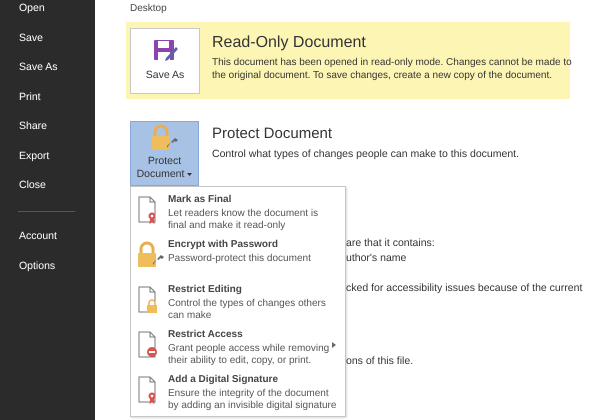 This screenshot has width=610, height=420. I want to click on location-label: Desktop, so click(148, 9).